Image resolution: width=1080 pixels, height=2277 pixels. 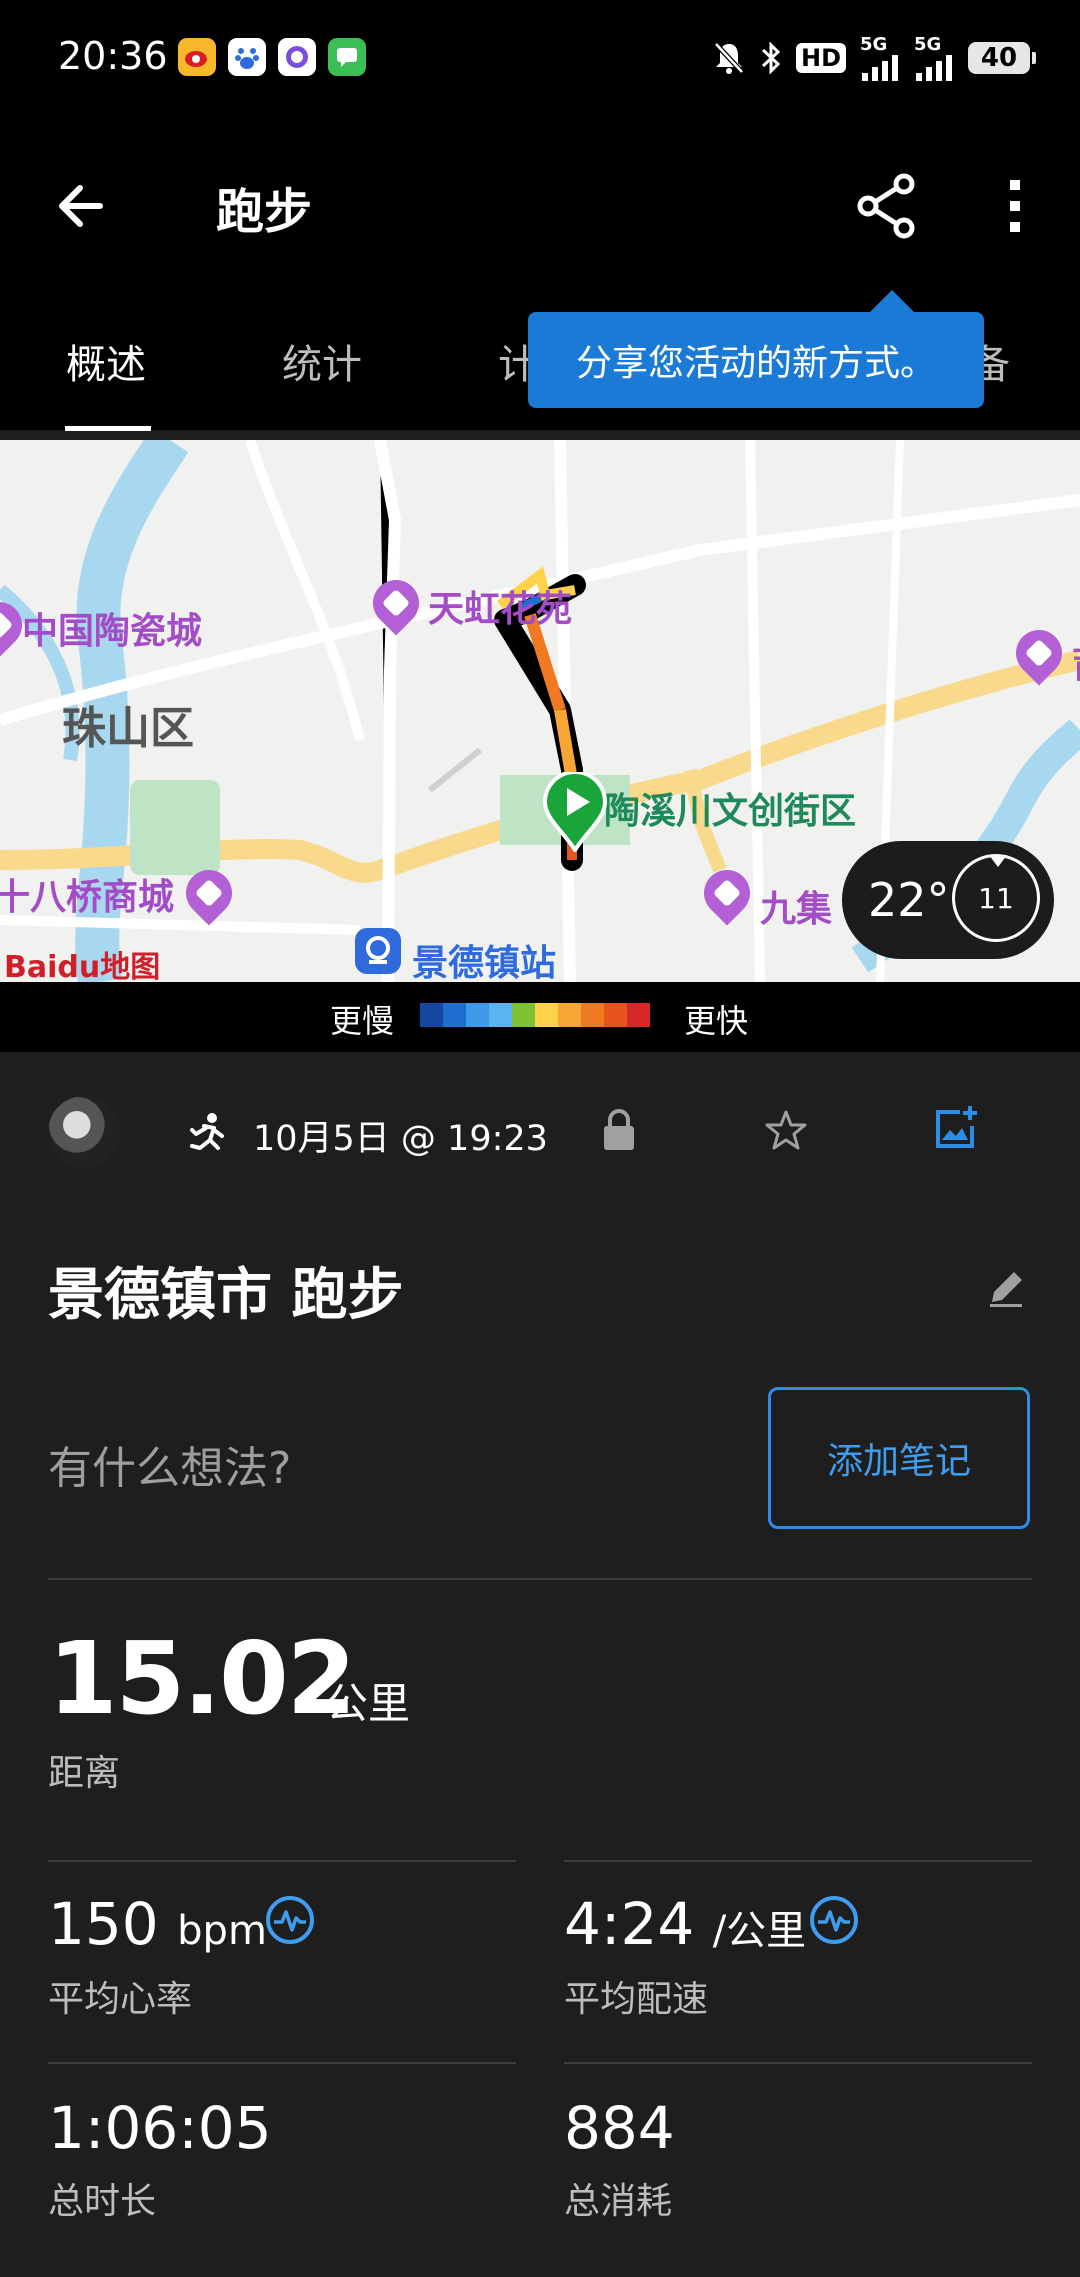 I want to click on avg-heart-rate-value: 150 bpm, so click(x=157, y=1924).